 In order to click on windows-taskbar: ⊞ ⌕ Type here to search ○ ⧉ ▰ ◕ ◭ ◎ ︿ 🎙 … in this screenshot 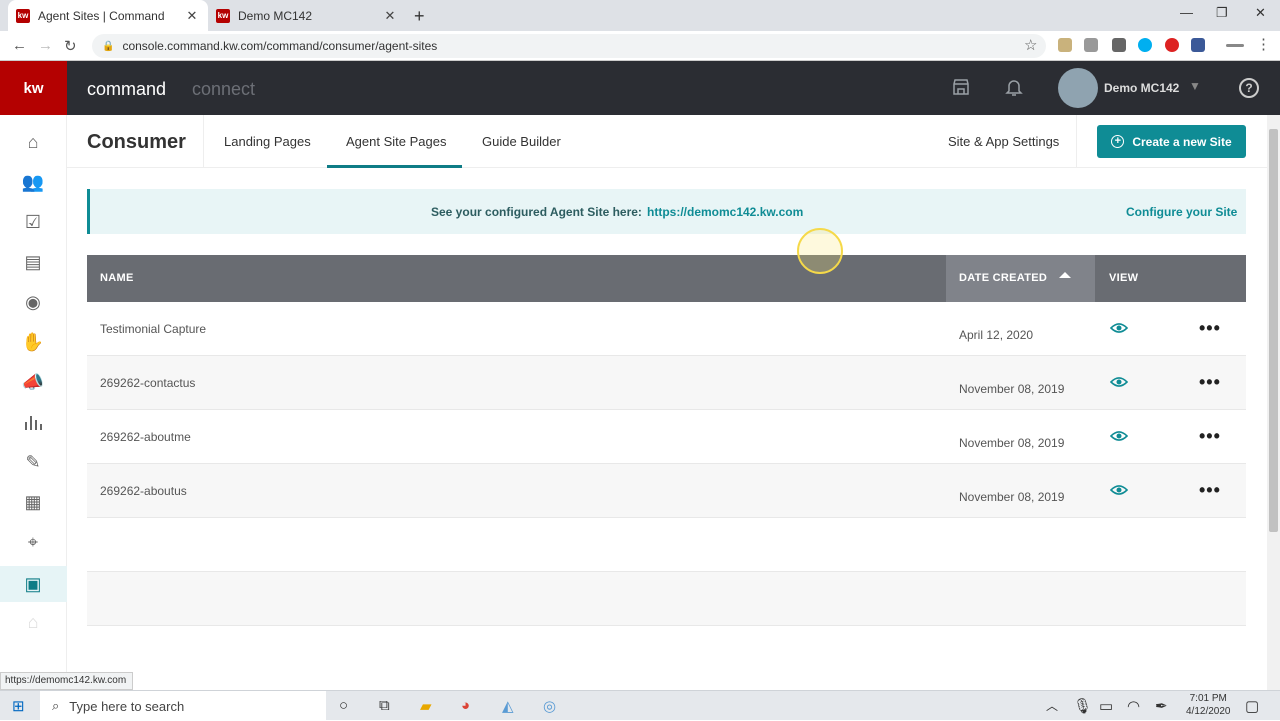, I will do `click(640, 705)`.